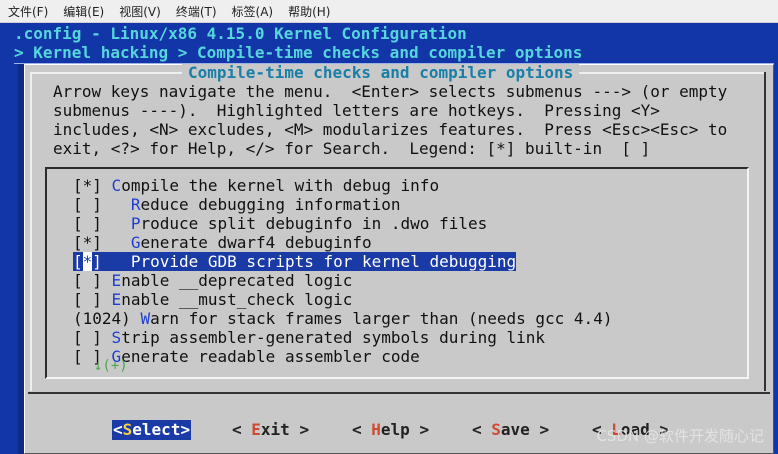  I want to click on option-text: educe debugging information, so click(270, 204).